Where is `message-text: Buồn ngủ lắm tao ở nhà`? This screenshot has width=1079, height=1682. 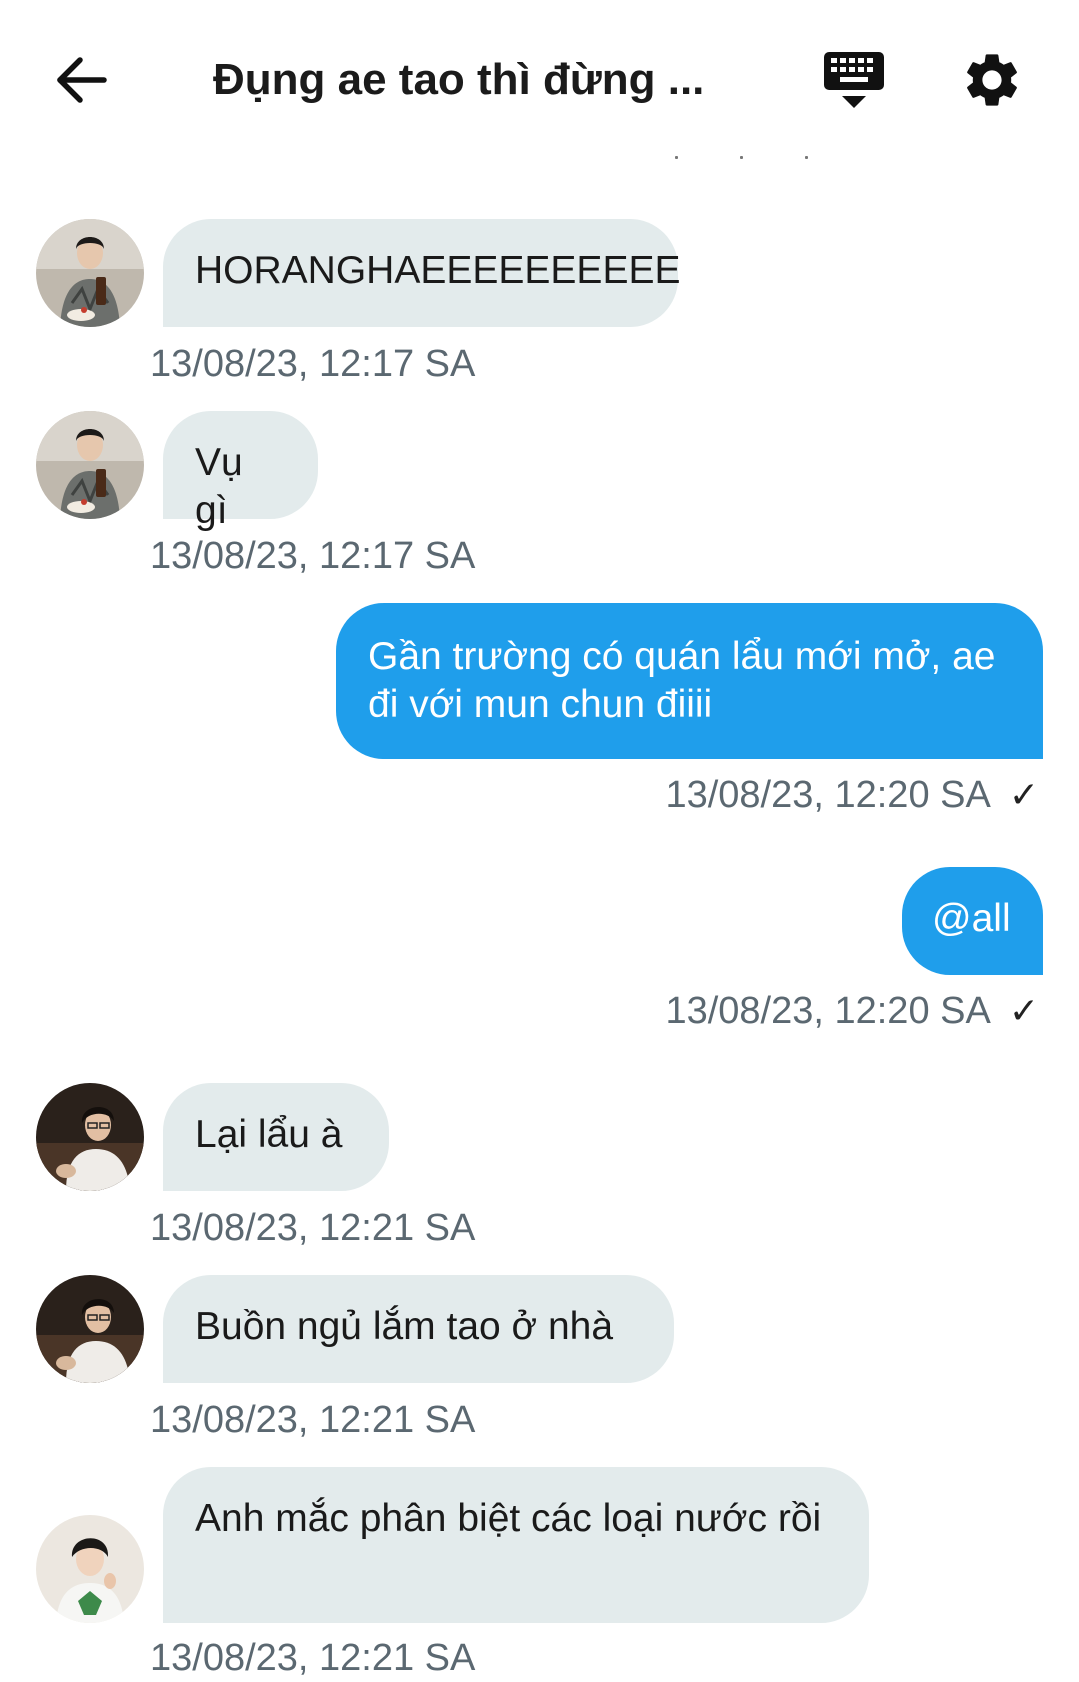 message-text: Buồn ngủ lắm tao ở nhà is located at coordinates (404, 1326).